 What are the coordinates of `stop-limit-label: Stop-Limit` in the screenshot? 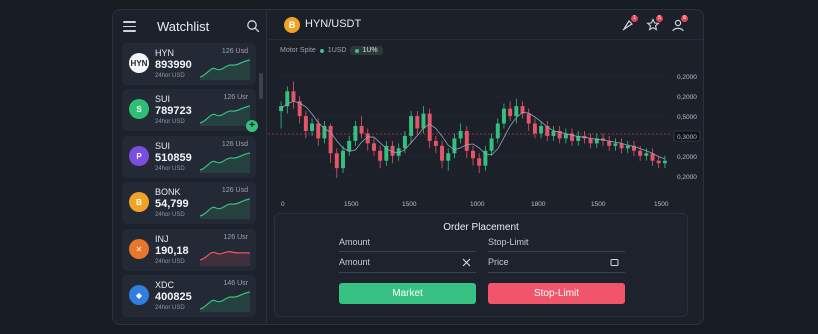 It's located at (508, 242).